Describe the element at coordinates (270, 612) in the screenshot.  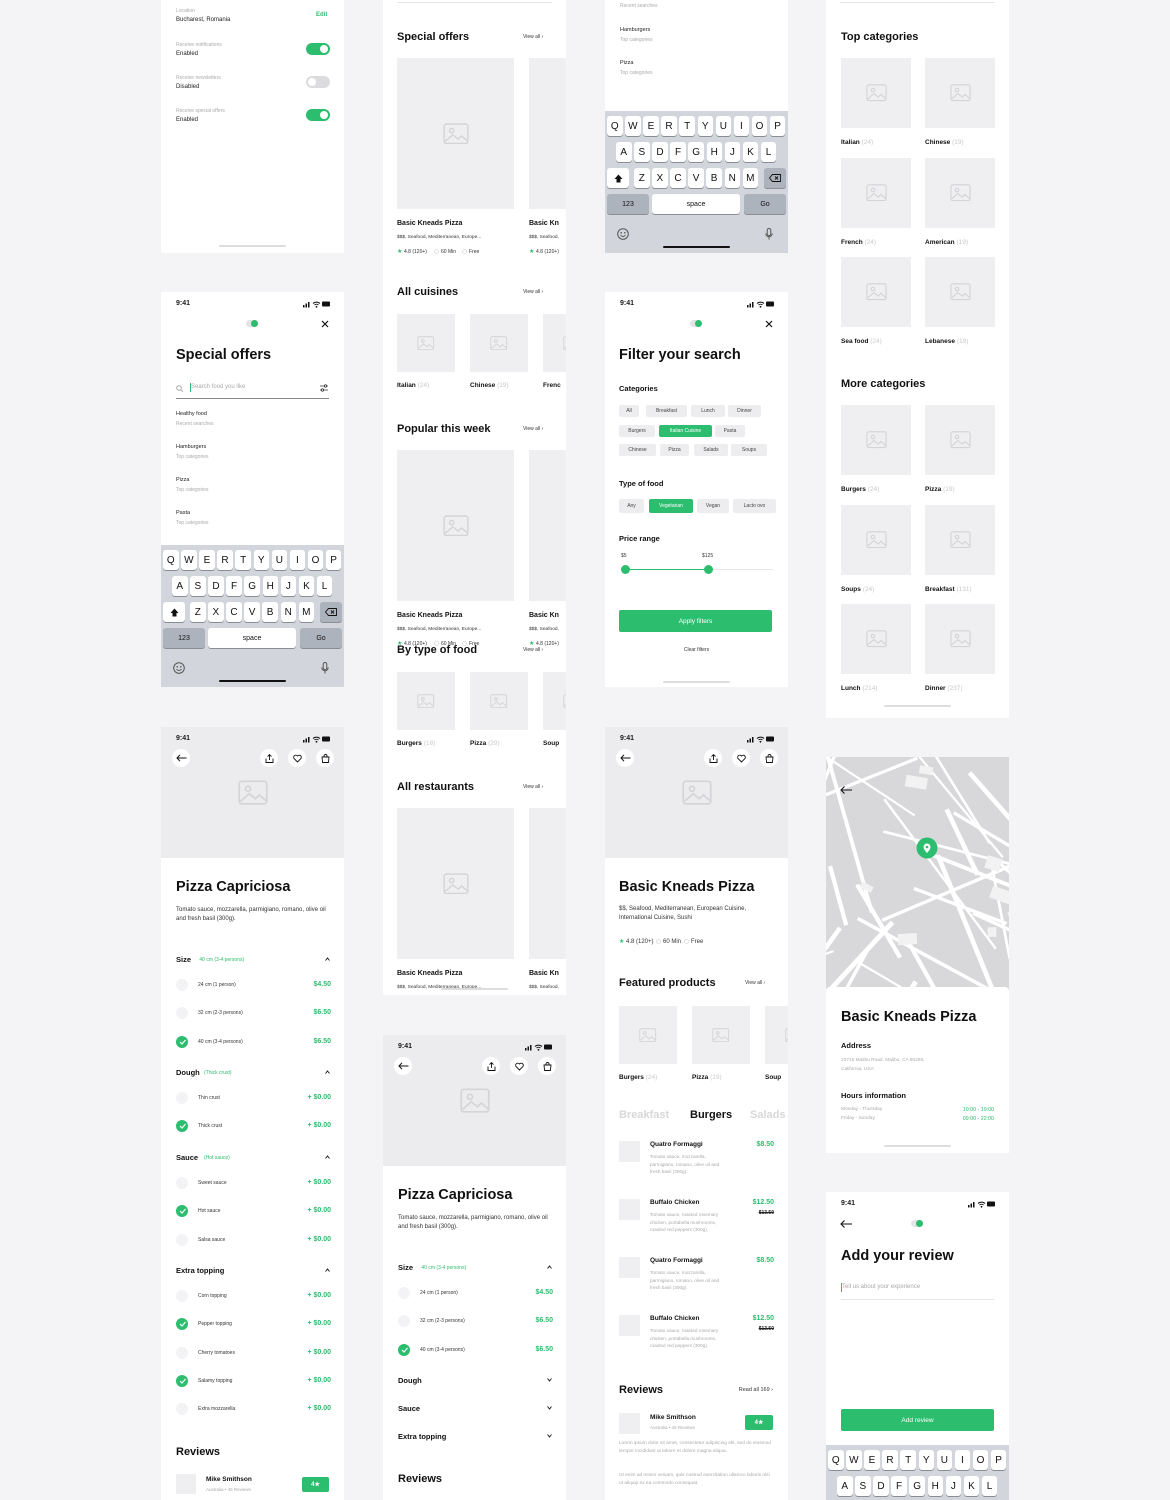
I see `key-b: B` at that location.